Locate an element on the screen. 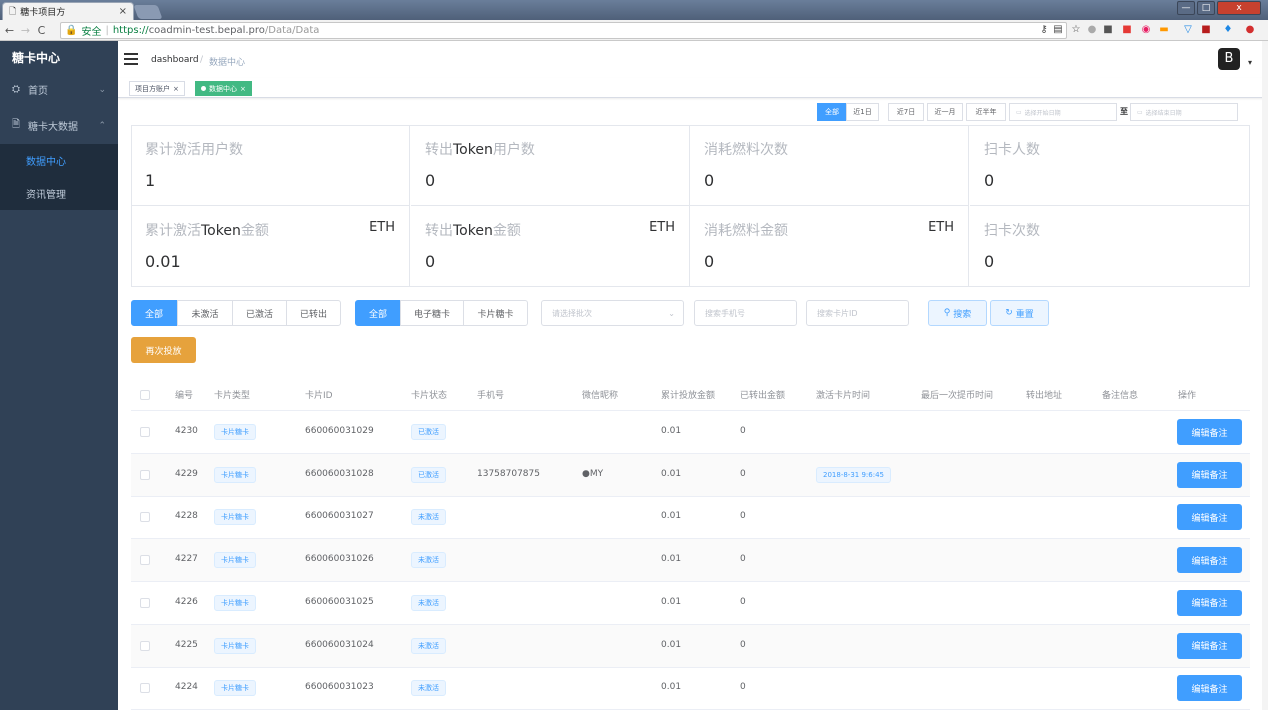 The width and height of the screenshot is (1268, 710). stat-label: 扫卡次数 is located at coordinates (1012, 230).